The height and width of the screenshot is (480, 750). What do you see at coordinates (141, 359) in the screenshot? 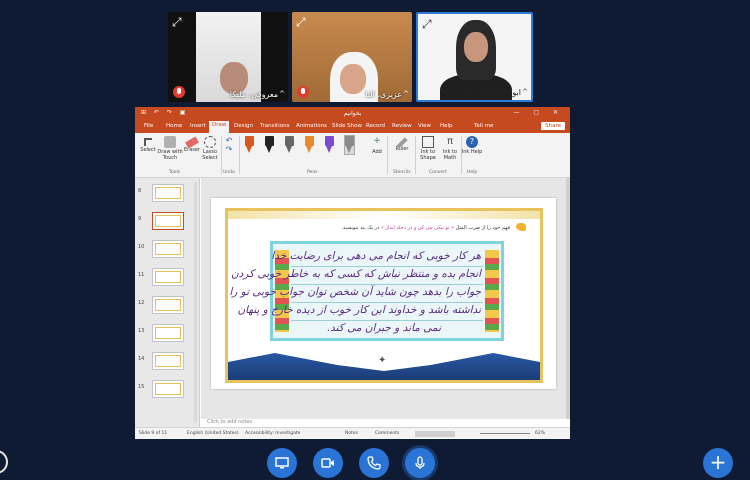
I see `thumbnail-number: 14` at bounding box center [141, 359].